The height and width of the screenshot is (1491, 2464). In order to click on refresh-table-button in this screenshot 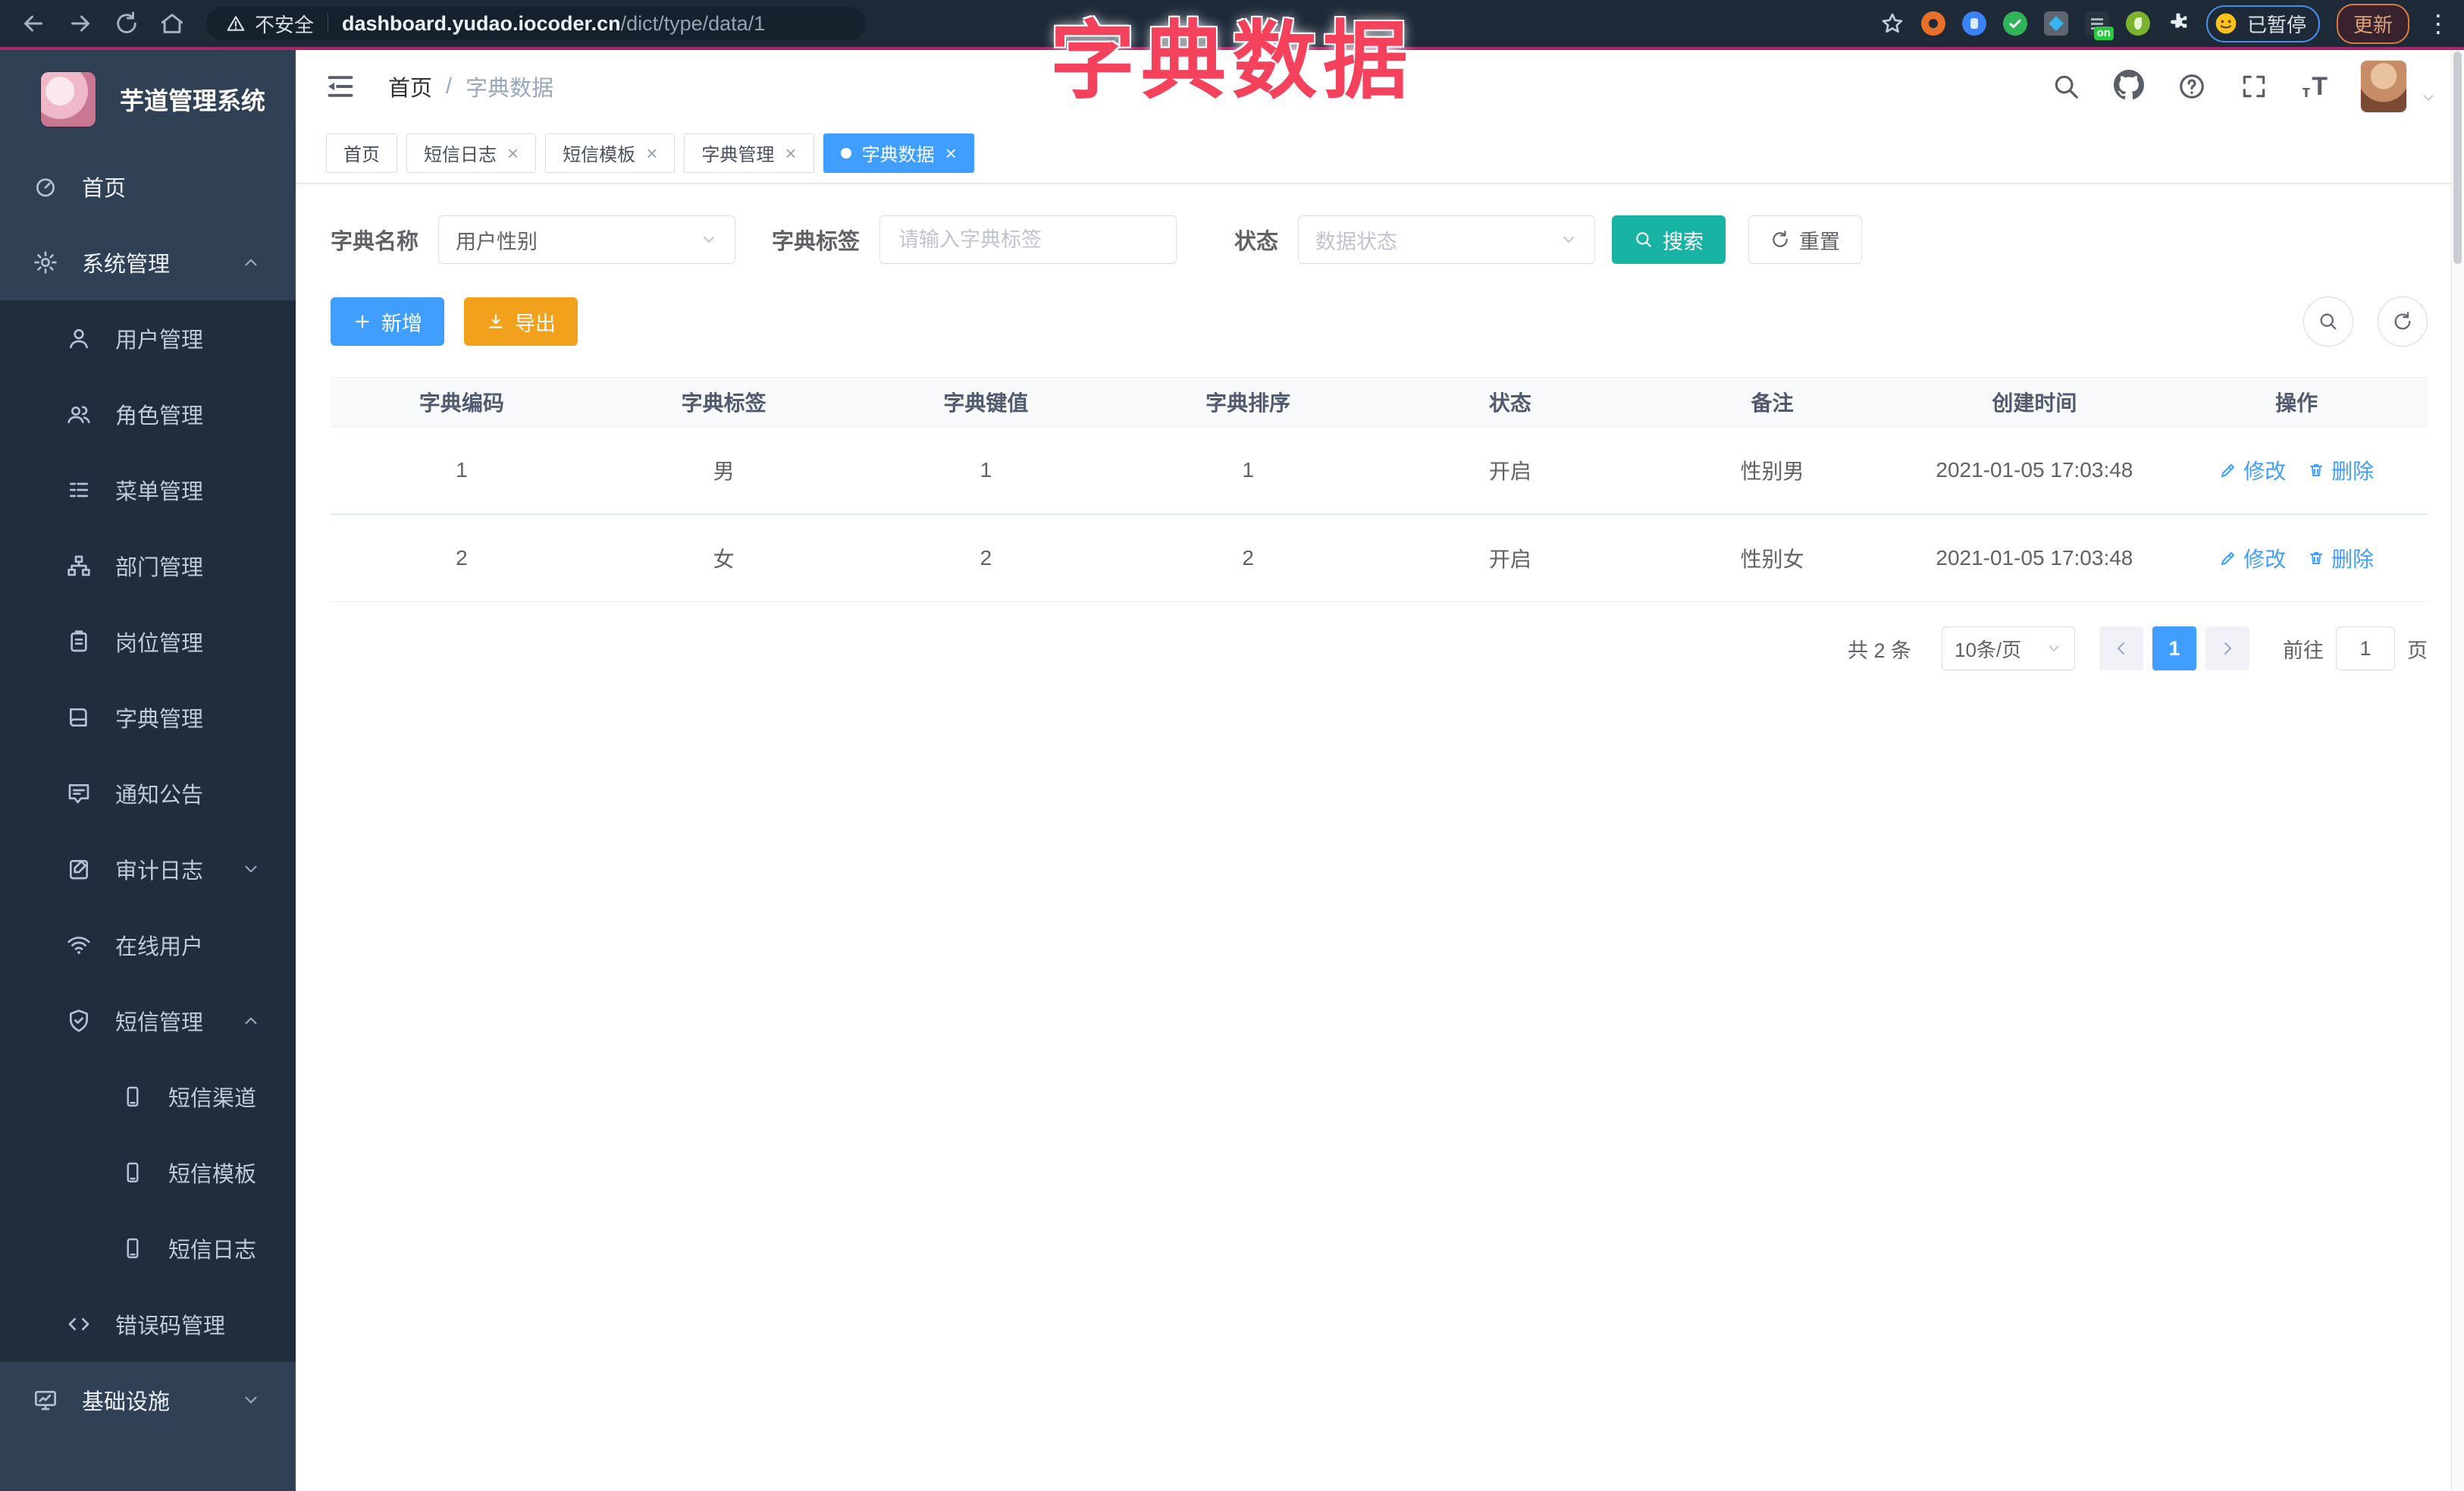, I will do `click(2403, 322)`.